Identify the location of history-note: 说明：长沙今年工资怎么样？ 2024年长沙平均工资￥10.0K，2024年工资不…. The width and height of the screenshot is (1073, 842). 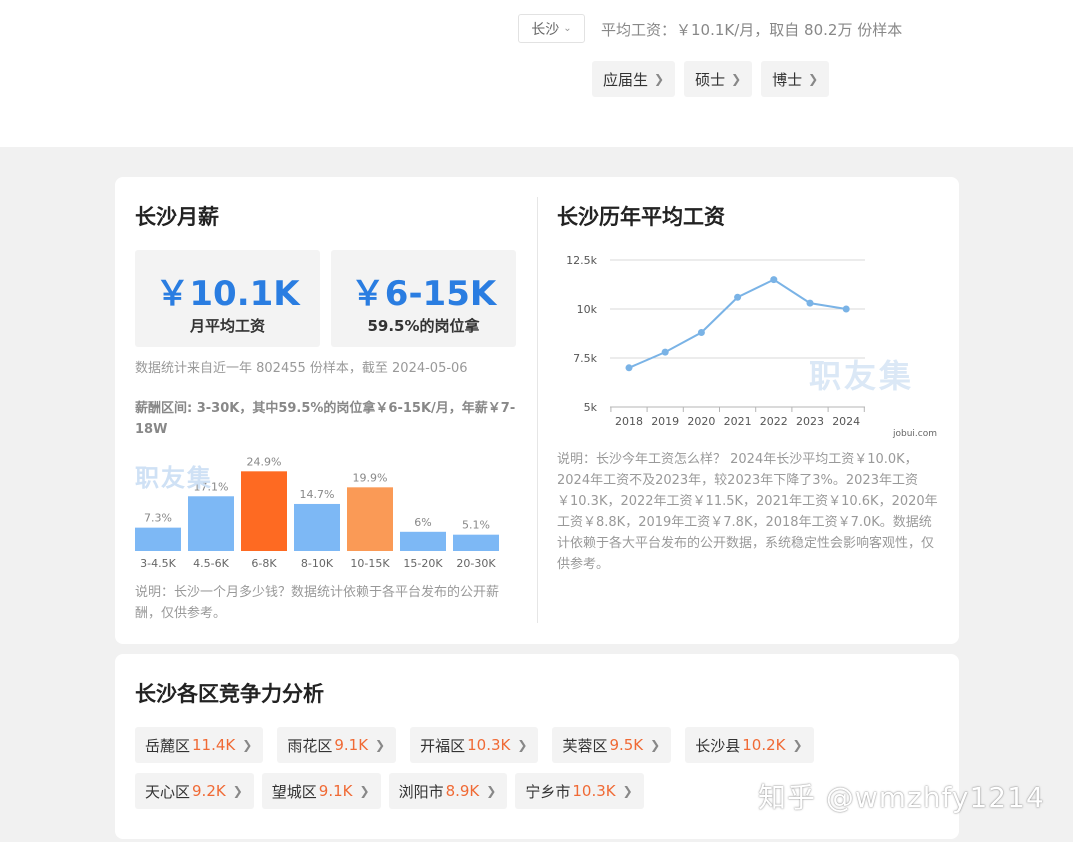
(747, 512).